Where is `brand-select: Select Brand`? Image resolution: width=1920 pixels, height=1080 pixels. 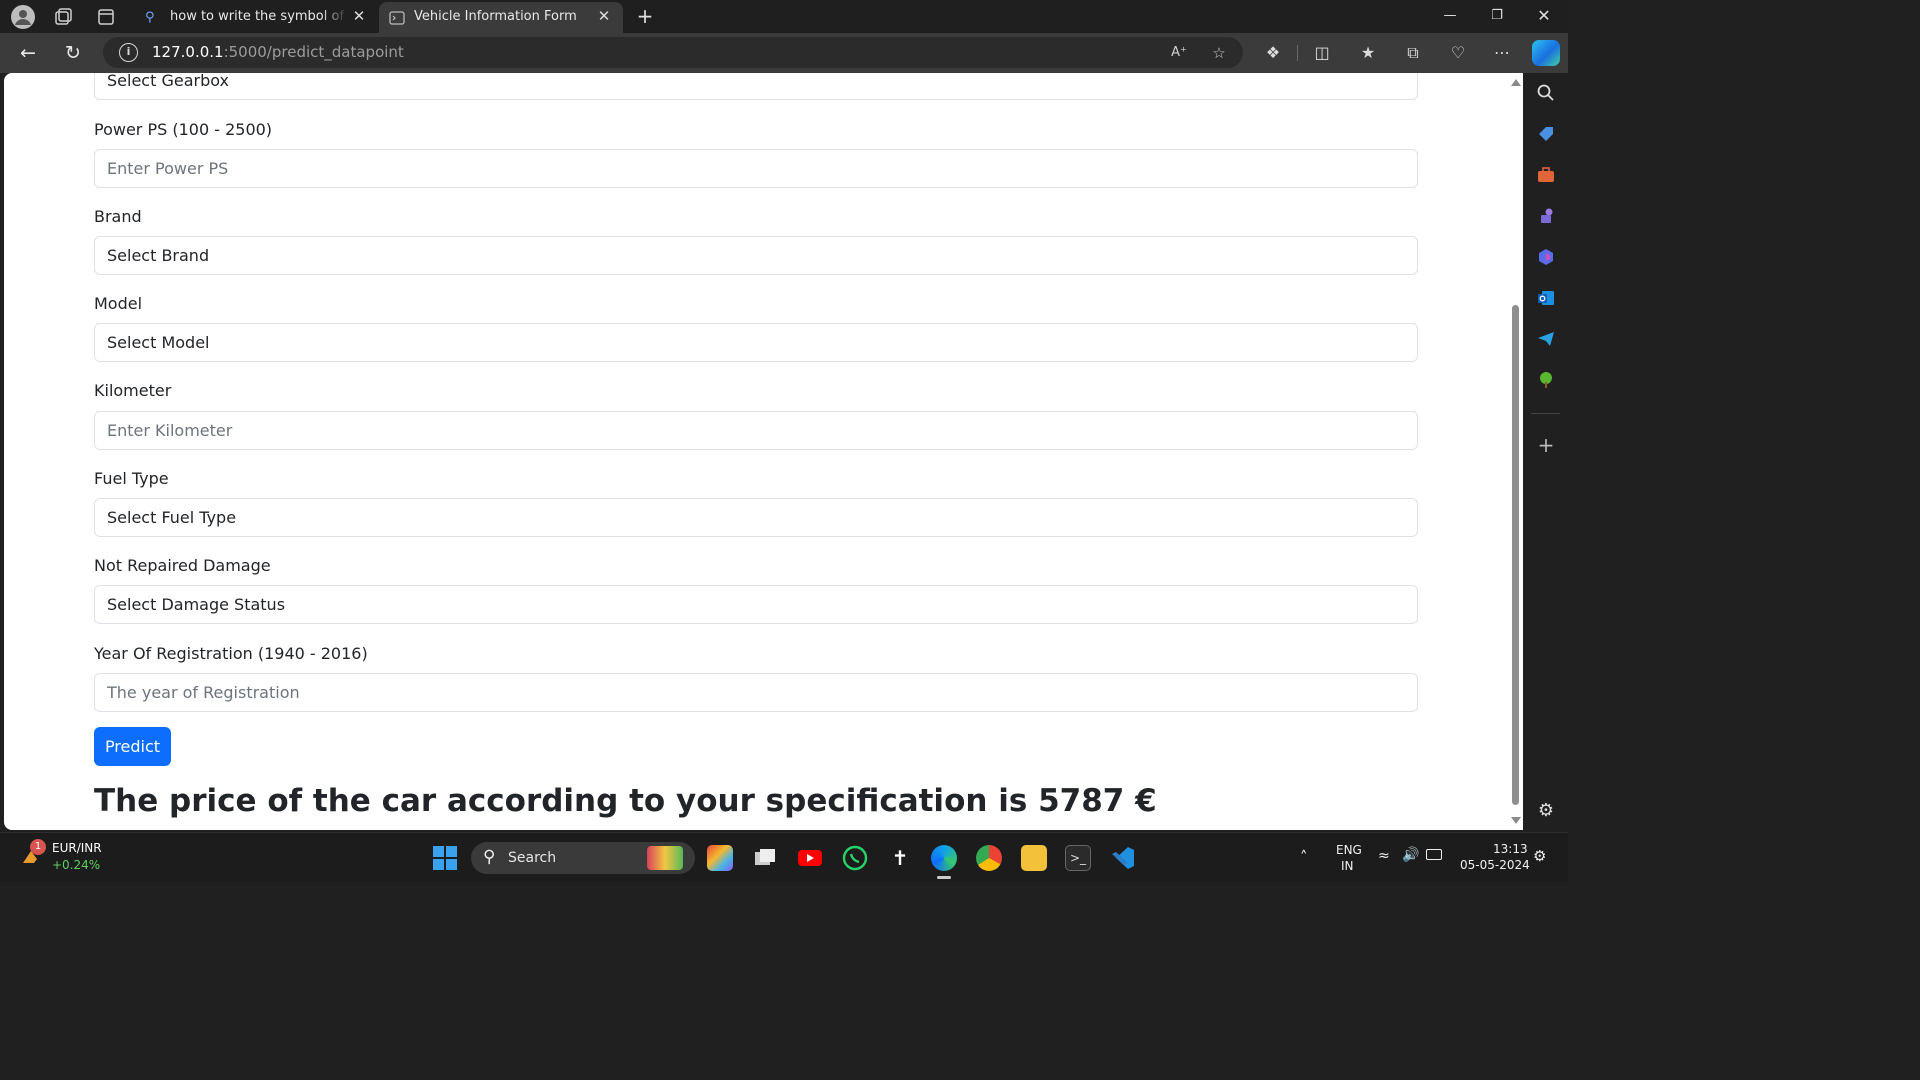
brand-select: Select Brand is located at coordinates (756, 255).